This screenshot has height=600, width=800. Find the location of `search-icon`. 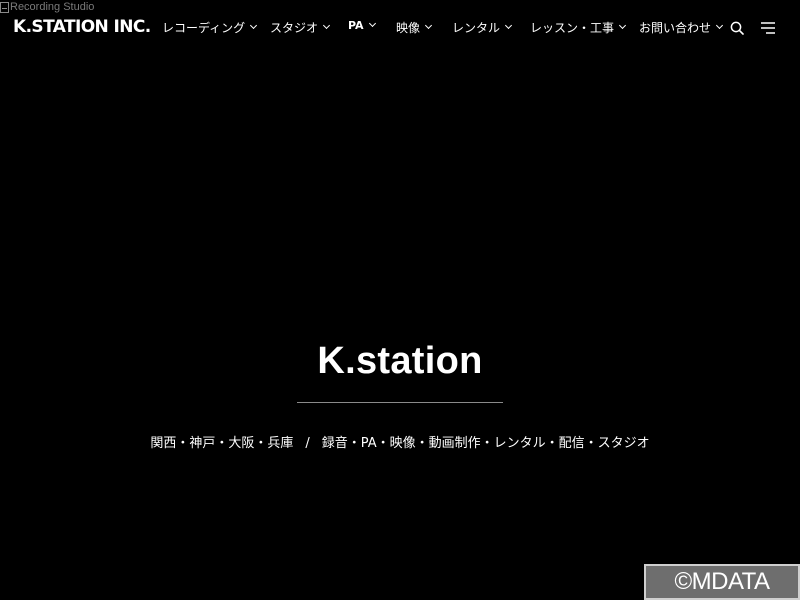

search-icon is located at coordinates (737, 28).